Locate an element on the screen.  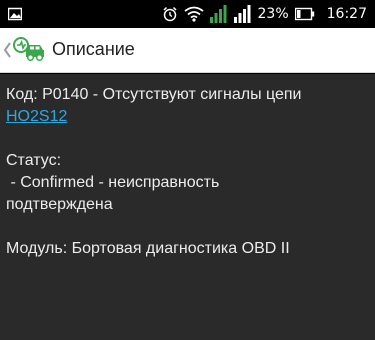
status-time: 16:27 is located at coordinates (346, 14).